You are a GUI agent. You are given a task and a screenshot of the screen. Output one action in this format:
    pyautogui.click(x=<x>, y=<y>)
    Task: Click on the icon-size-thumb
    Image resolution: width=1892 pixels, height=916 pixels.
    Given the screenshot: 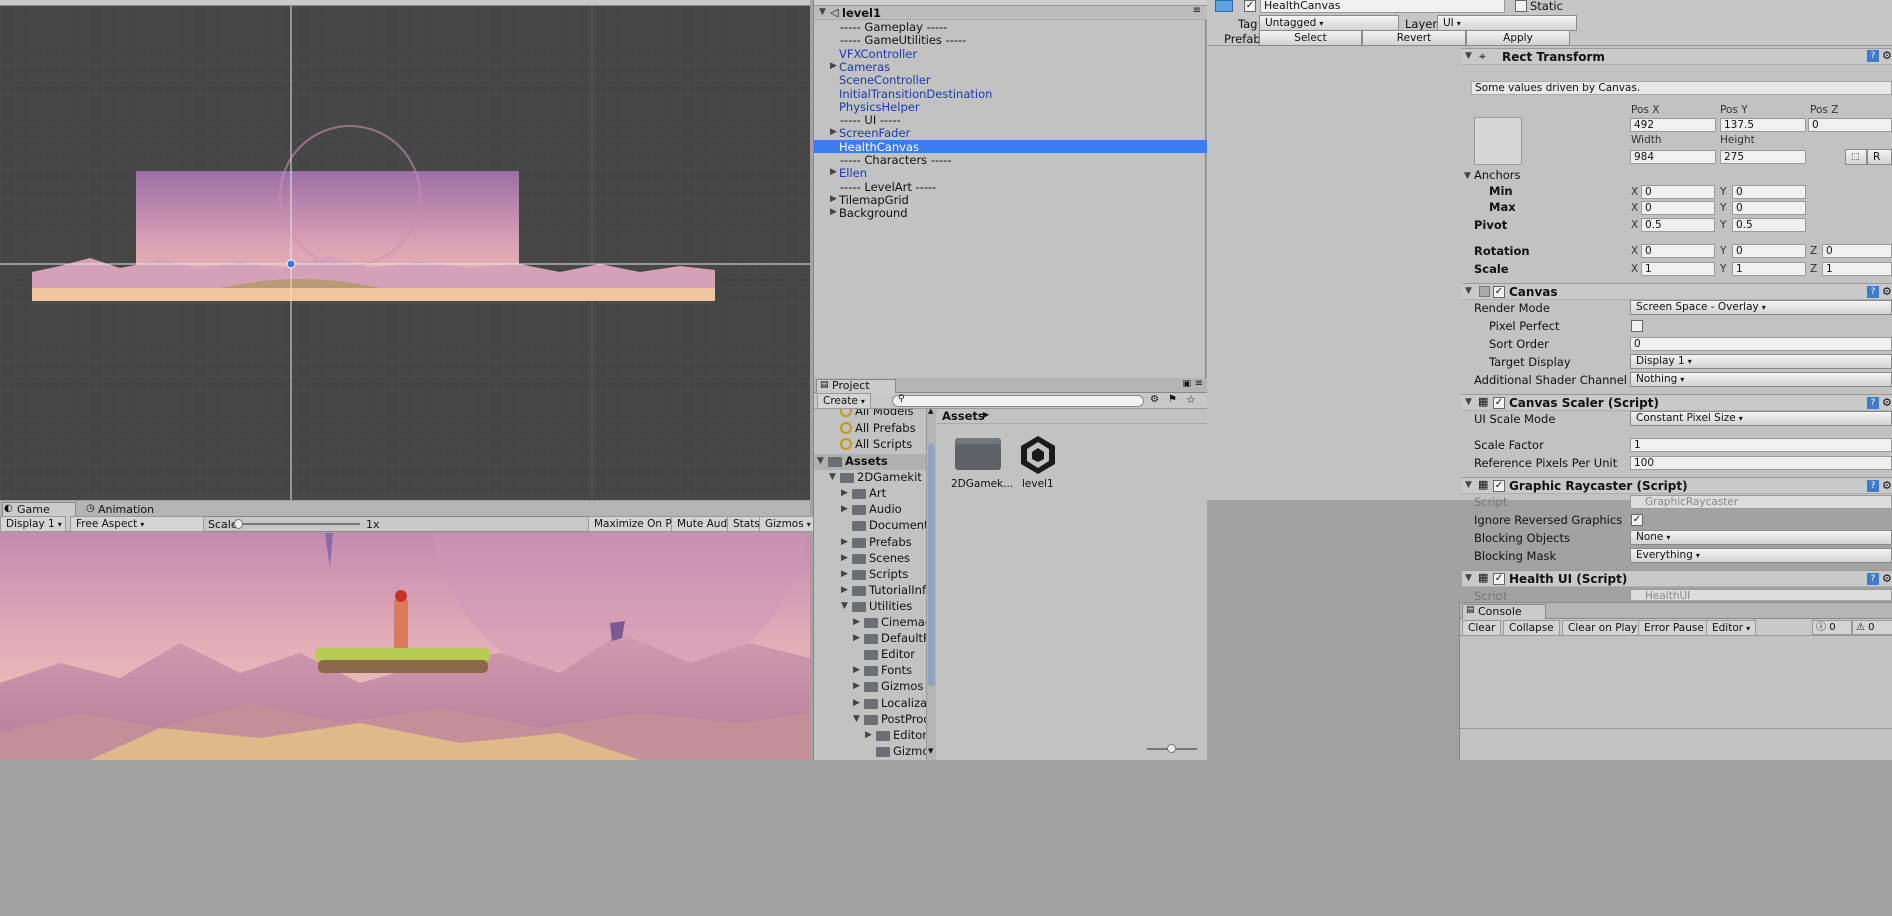 What is the action you would take?
    pyautogui.click(x=1171, y=748)
    